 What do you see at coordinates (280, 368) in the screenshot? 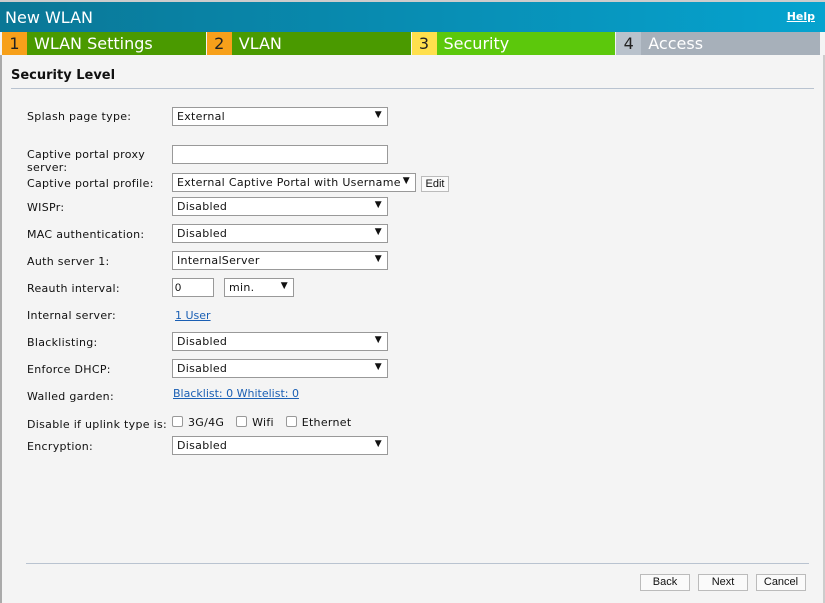
I see `enforce-dhcp-select: Disabled ▼` at bounding box center [280, 368].